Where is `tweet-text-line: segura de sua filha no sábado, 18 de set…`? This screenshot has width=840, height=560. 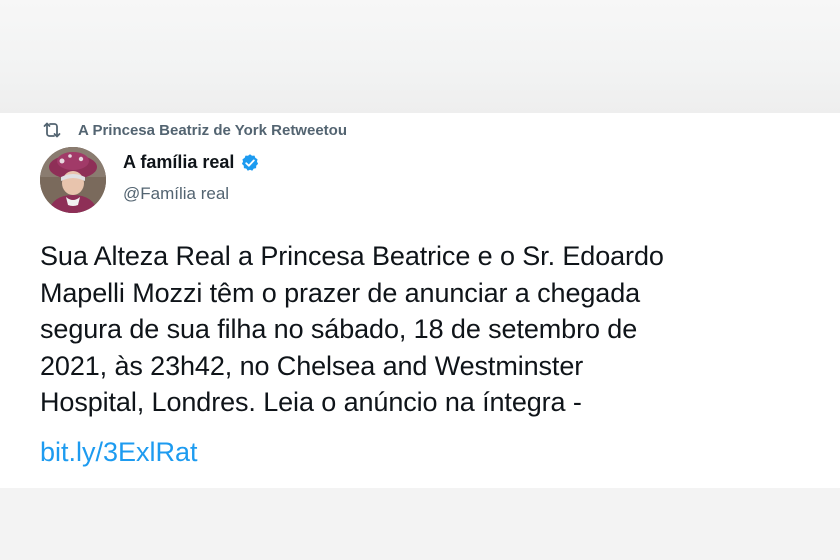 tweet-text-line: segura de sua filha no sábado, 18 de set… is located at coordinates (339, 329).